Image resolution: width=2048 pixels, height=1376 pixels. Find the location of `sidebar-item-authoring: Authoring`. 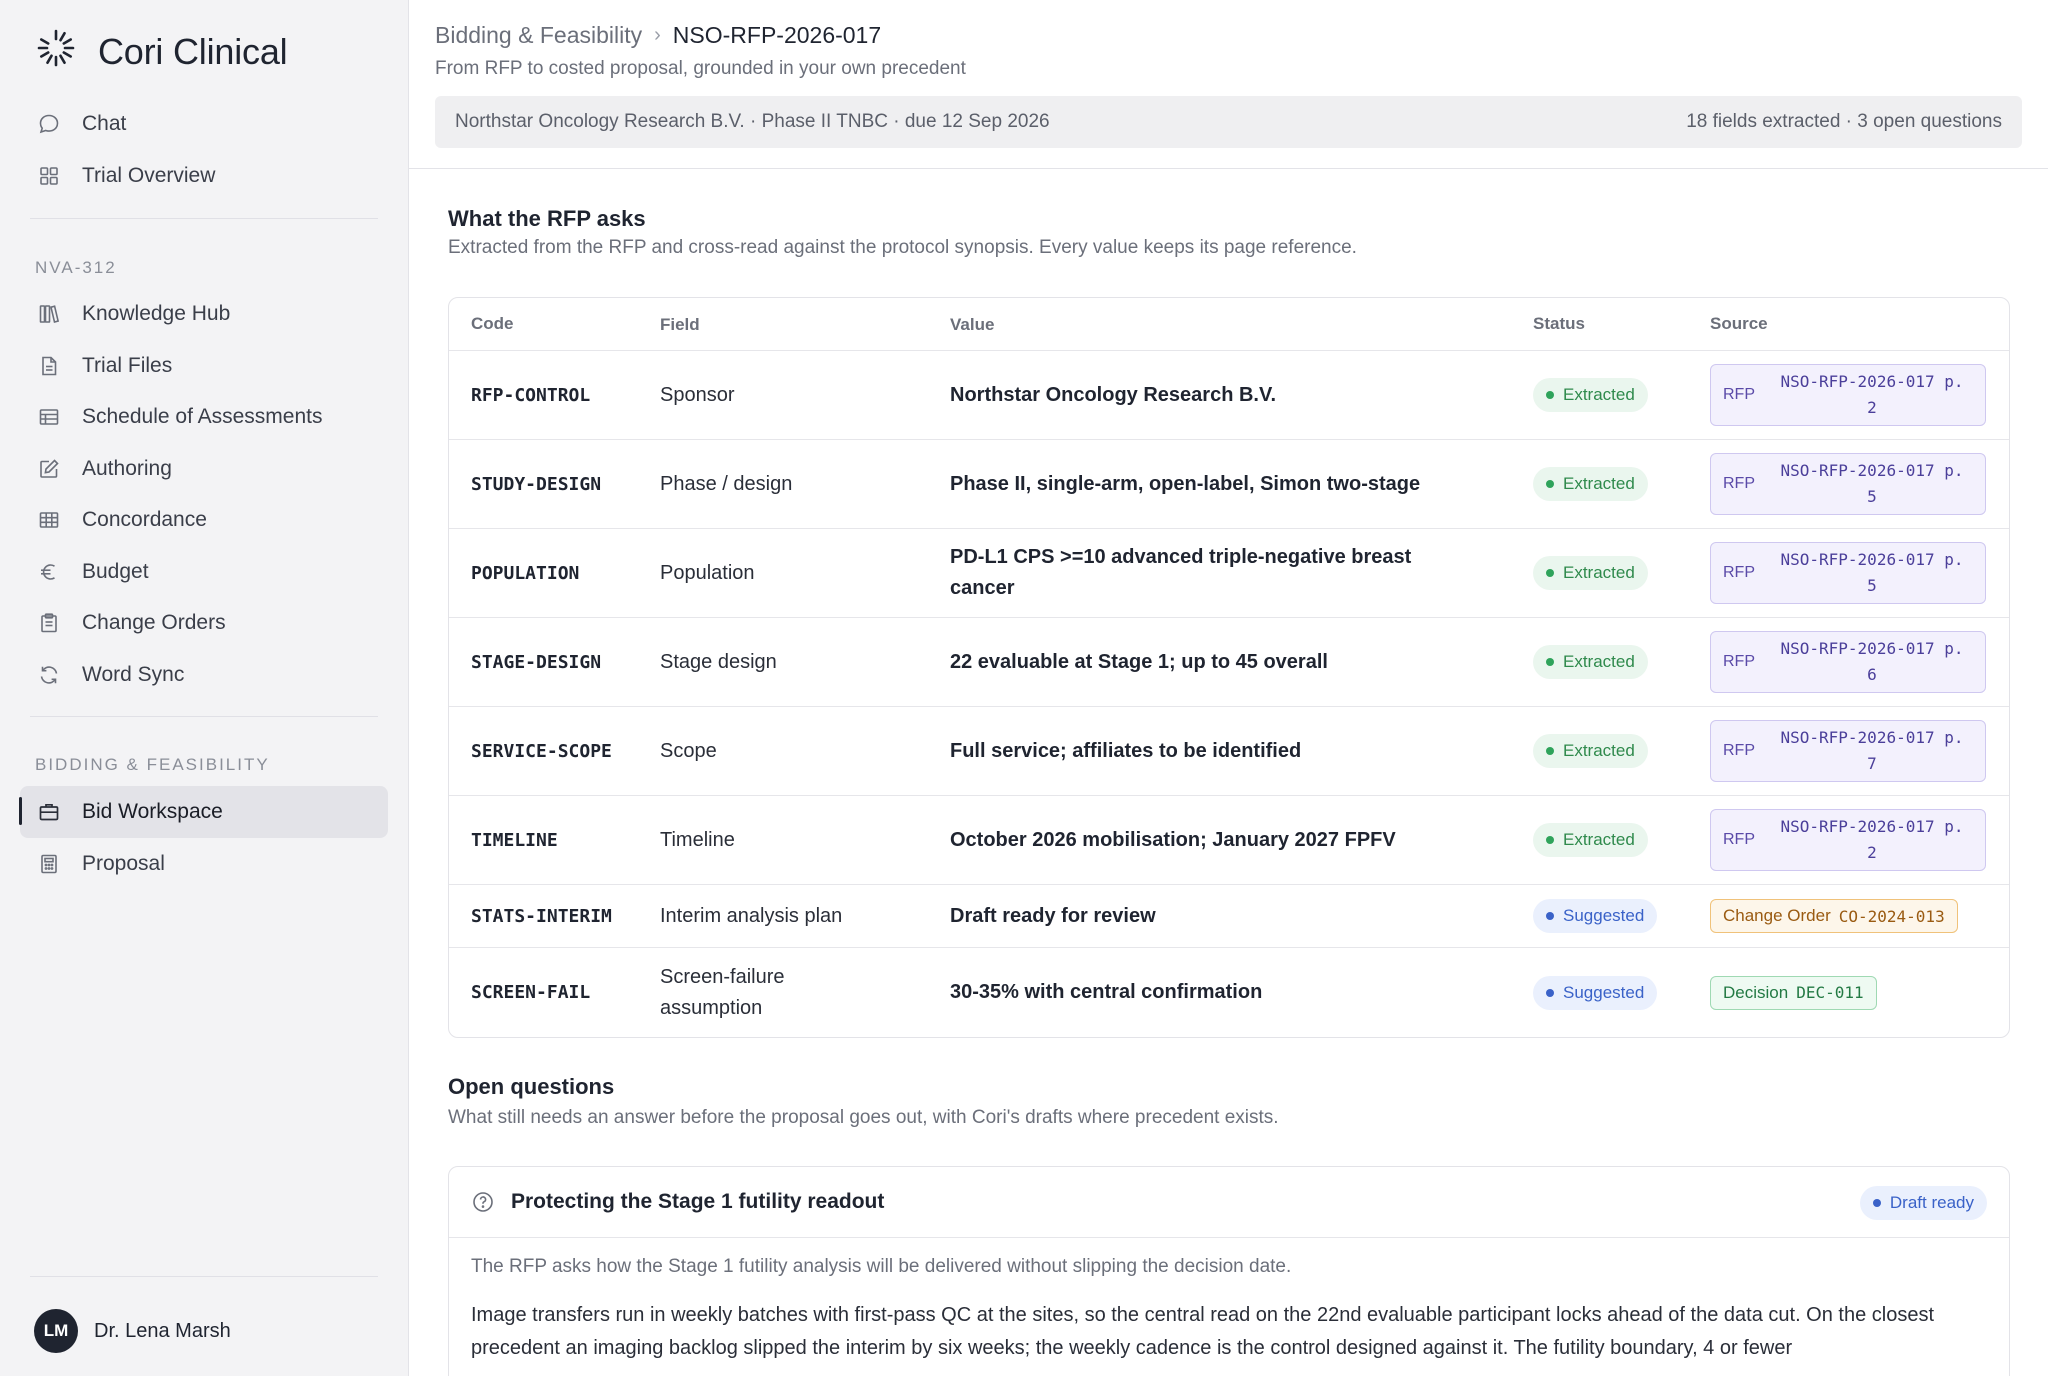

sidebar-item-authoring: Authoring is located at coordinates (204, 469).